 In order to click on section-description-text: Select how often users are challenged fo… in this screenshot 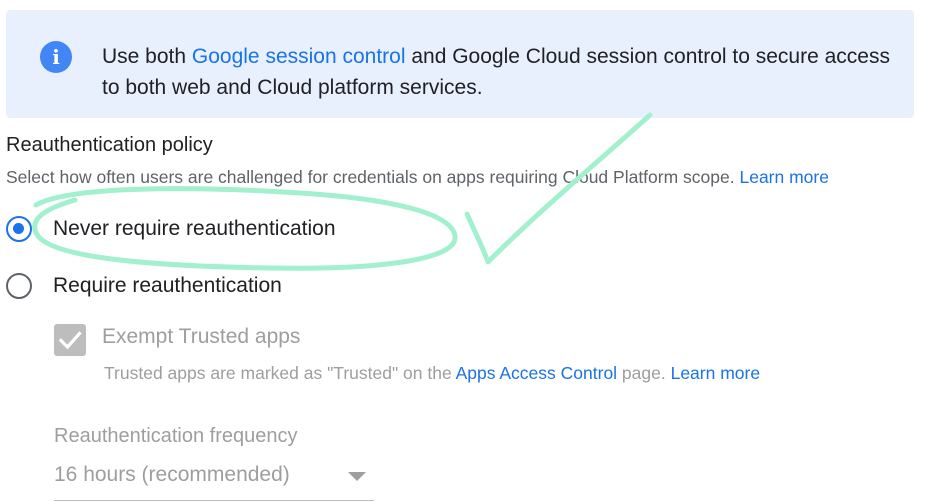, I will do `click(373, 177)`.